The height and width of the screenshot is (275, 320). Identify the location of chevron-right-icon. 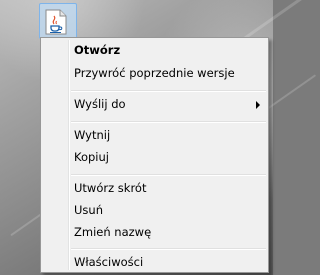
(258, 105).